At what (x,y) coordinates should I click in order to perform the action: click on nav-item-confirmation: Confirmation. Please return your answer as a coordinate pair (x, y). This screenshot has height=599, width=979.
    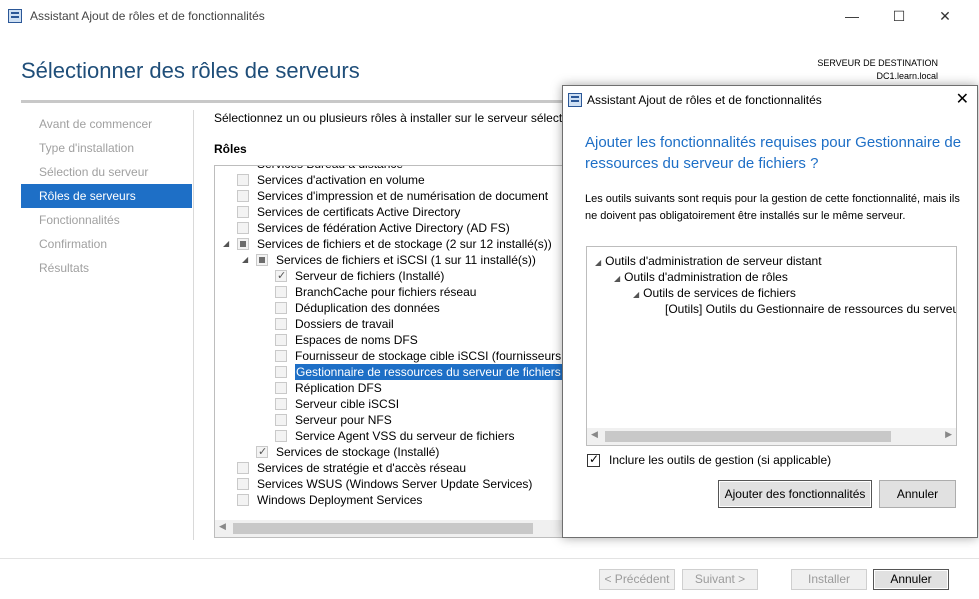
    Looking at the image, I should click on (106, 244).